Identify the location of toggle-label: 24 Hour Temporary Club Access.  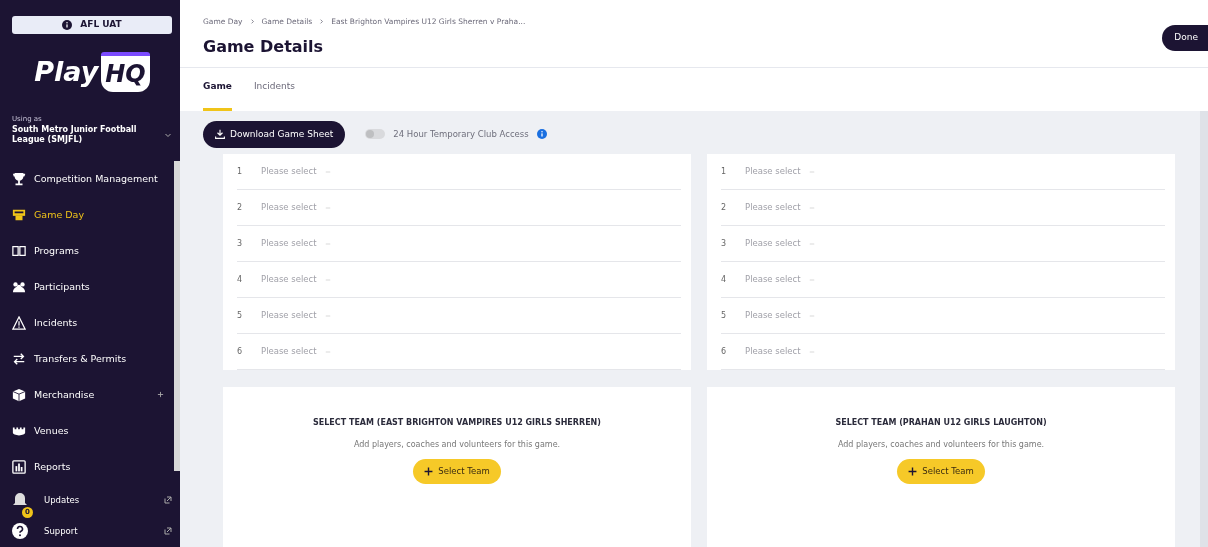
(461, 134).